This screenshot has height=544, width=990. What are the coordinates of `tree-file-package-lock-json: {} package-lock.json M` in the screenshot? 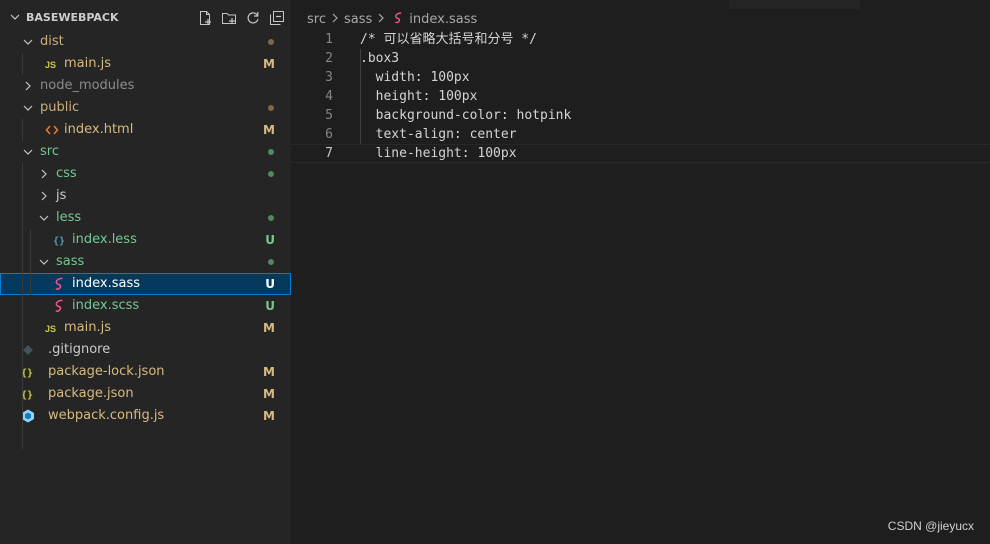 It's located at (145, 372).